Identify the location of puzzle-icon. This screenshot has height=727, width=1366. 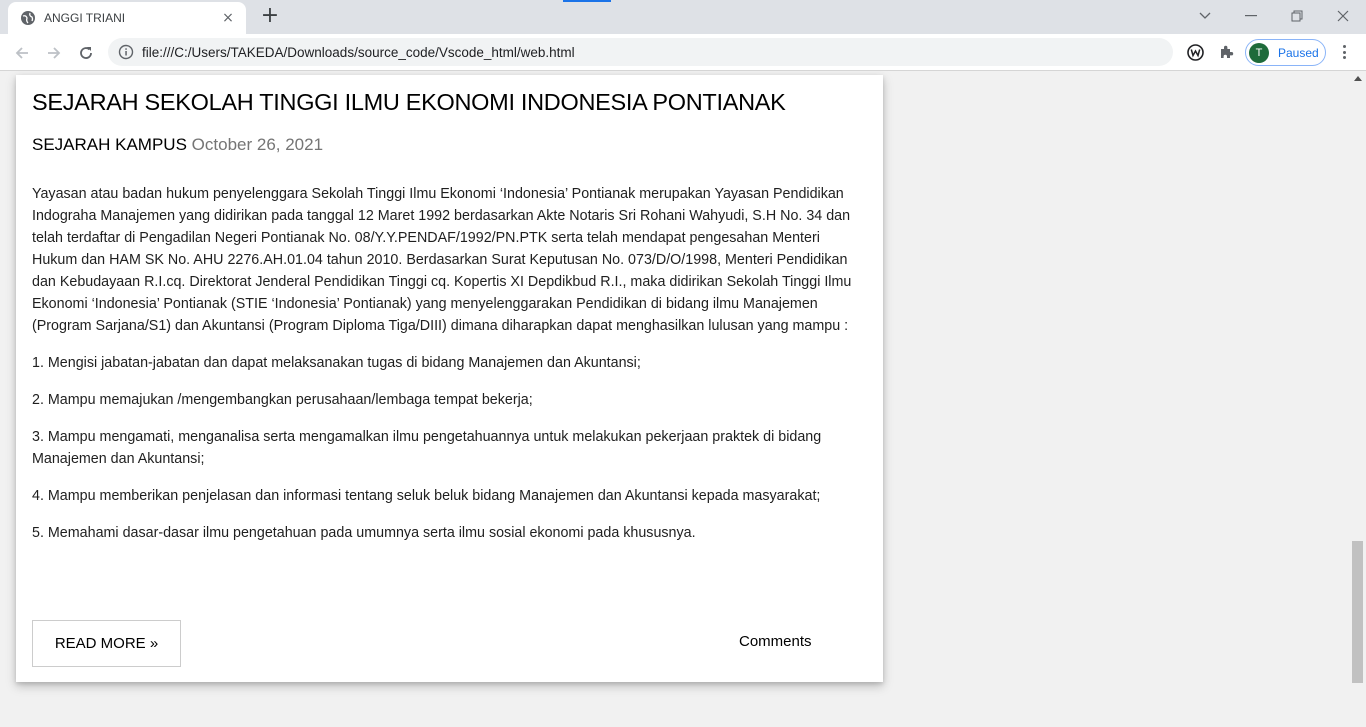
(1227, 52).